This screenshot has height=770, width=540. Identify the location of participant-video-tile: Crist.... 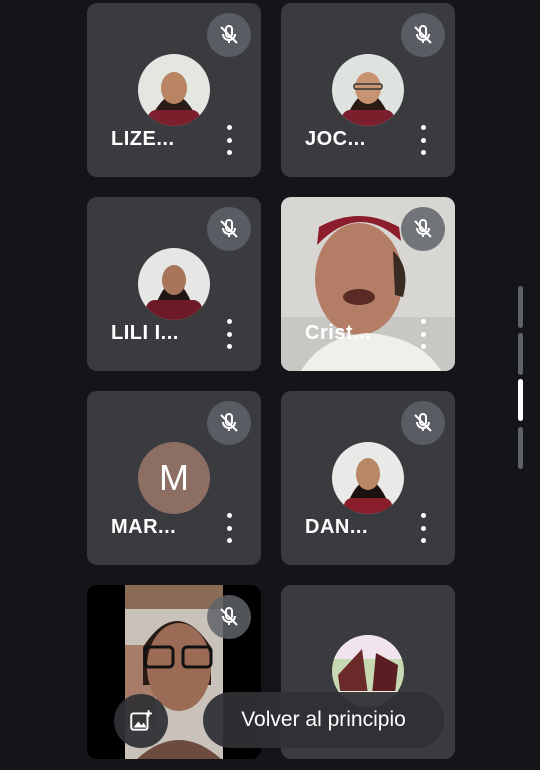
(368, 284).